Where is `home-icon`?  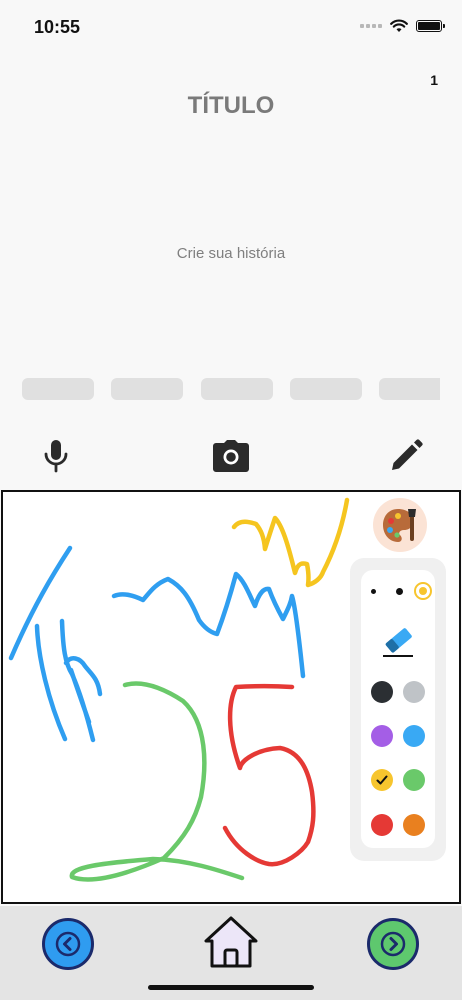 home-icon is located at coordinates (231, 942).